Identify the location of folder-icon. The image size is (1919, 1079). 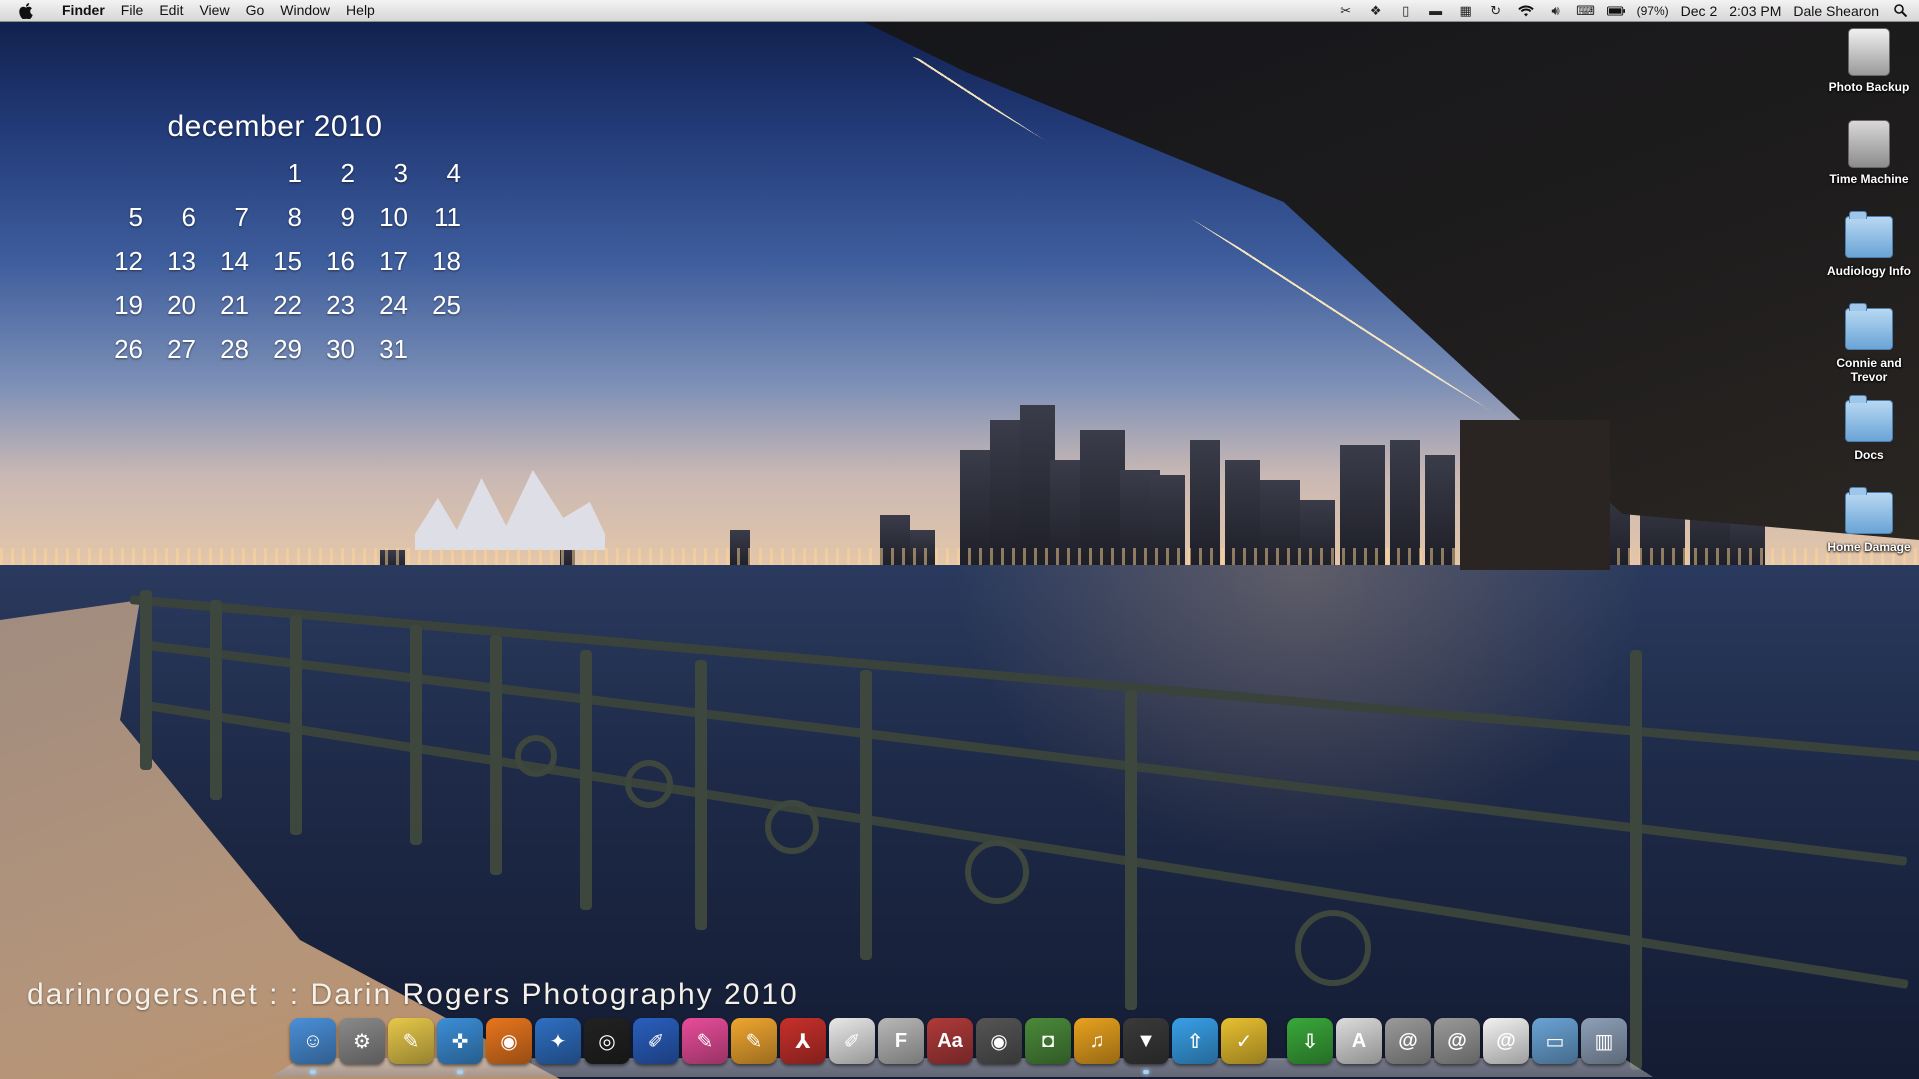
(1869, 510).